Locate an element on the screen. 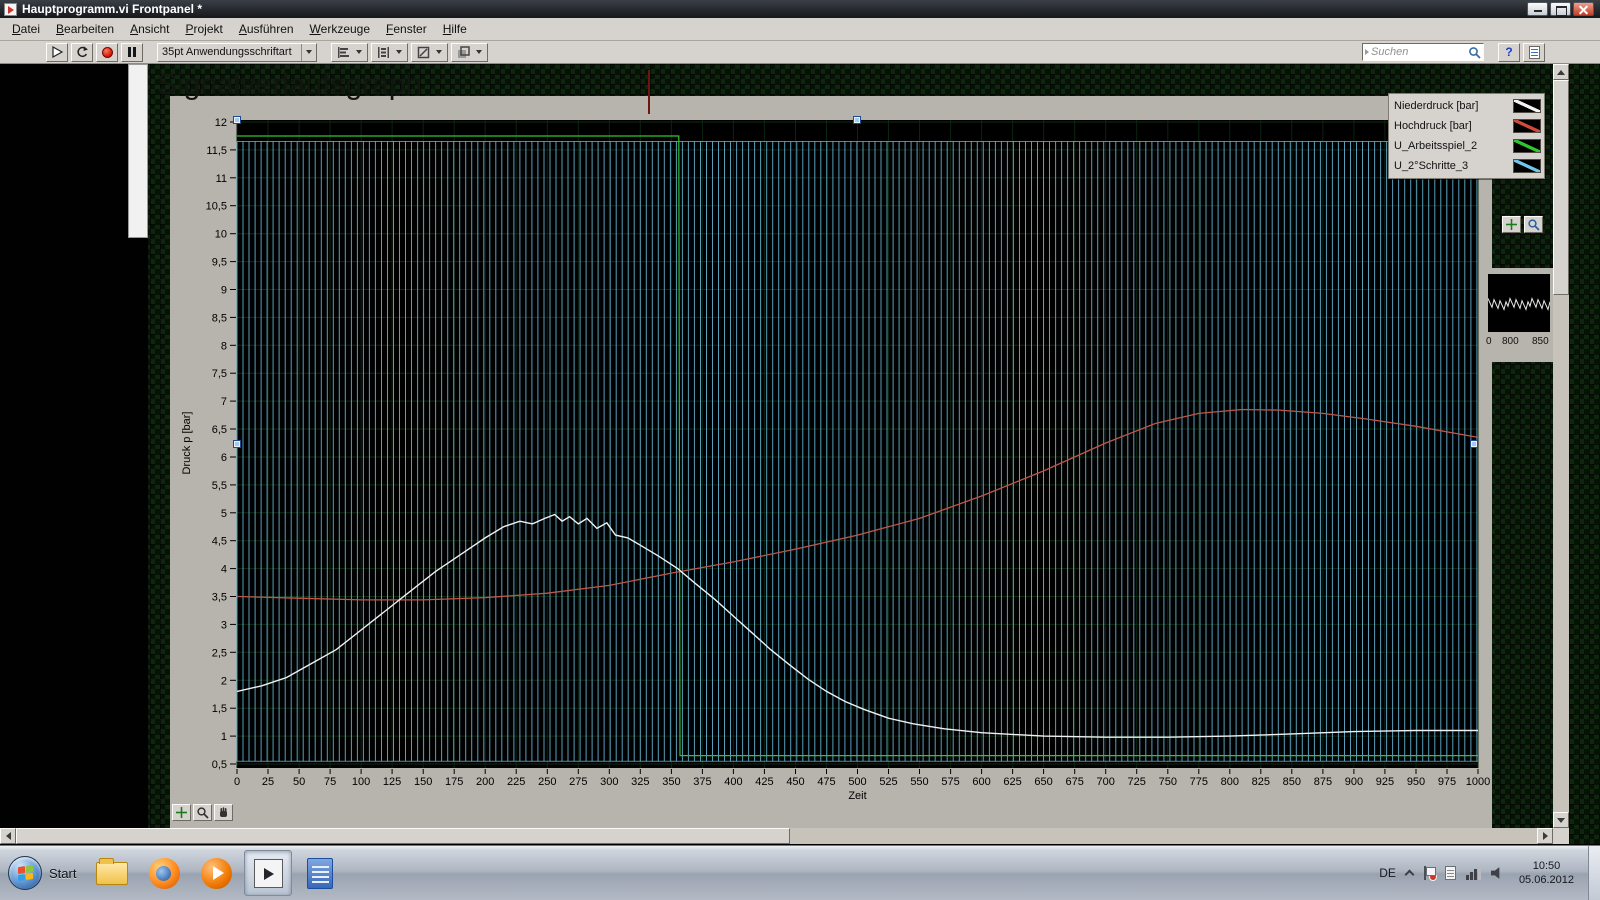 This screenshot has width=1600, height=900. distribute-objects-dropdown is located at coordinates (389, 52).